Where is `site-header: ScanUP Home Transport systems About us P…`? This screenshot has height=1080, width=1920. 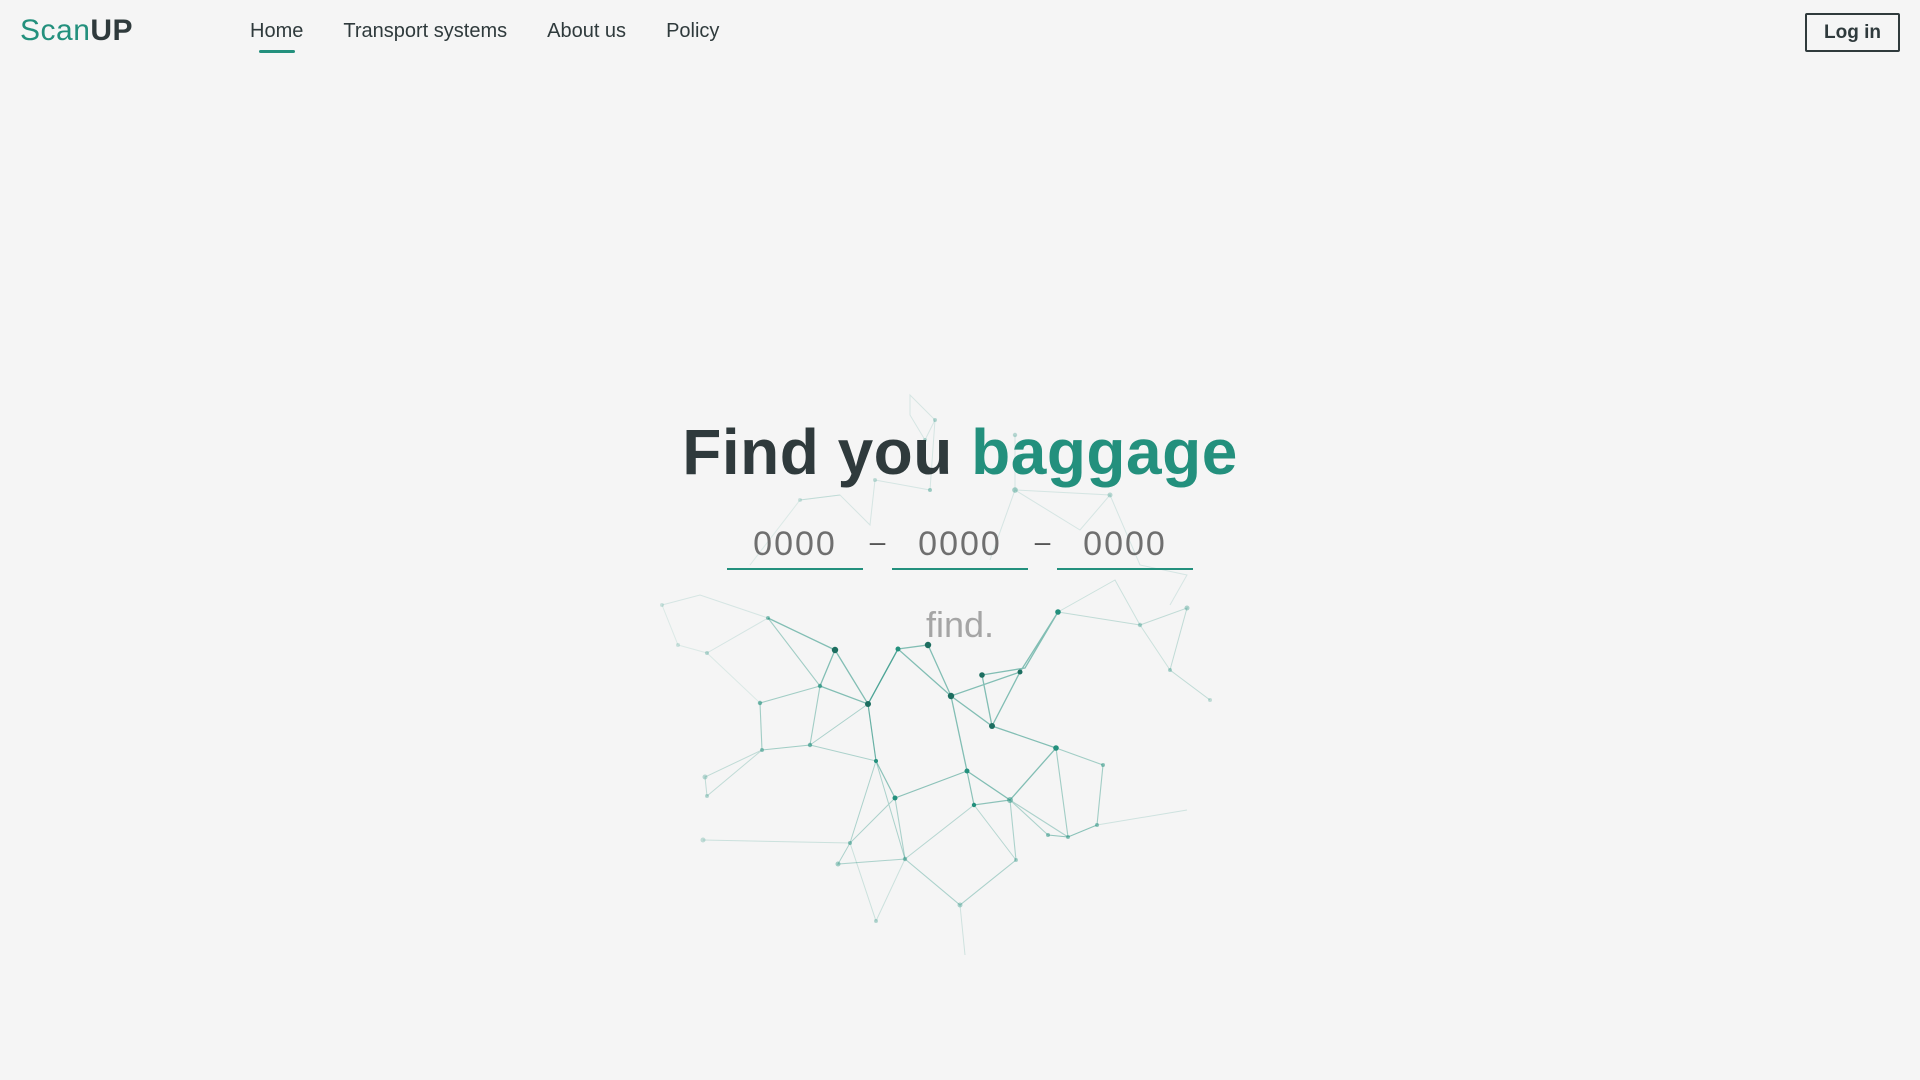 site-header: ScanUP Home Transport systems About us P… is located at coordinates (960, 33).